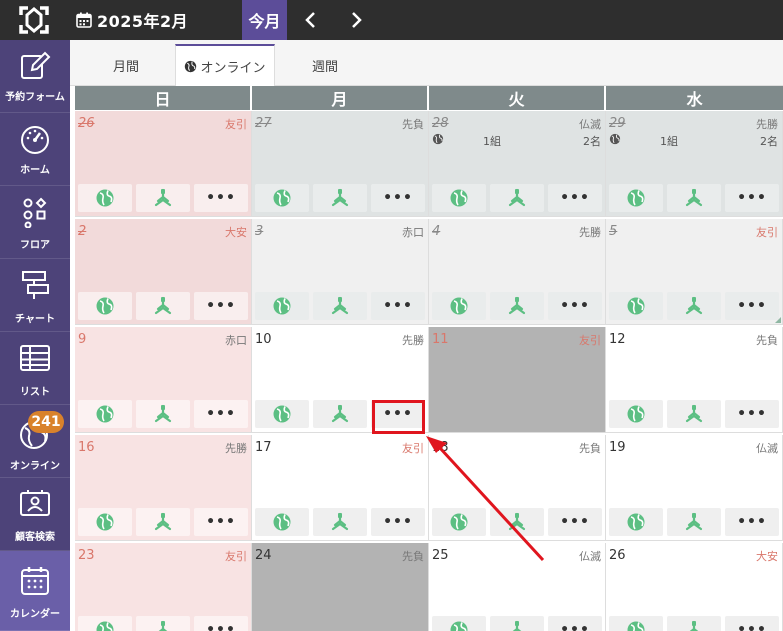  Describe the element at coordinates (35, 368) in the screenshot. I see `sidebar-item-list: リスト` at that location.